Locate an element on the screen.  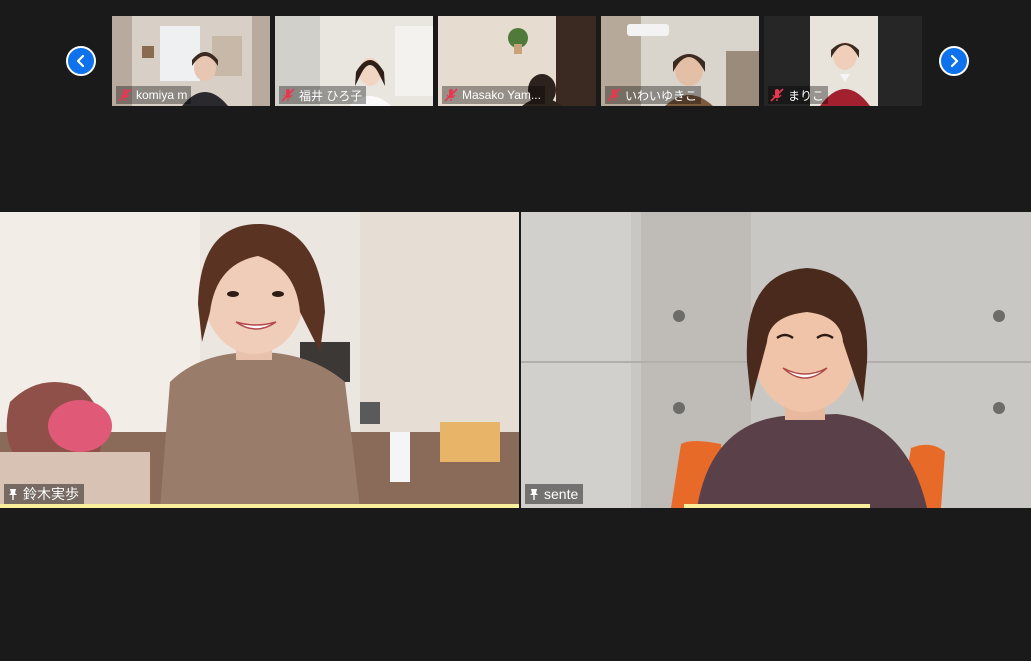
participant-name: komiya m is located at coordinates (162, 95).